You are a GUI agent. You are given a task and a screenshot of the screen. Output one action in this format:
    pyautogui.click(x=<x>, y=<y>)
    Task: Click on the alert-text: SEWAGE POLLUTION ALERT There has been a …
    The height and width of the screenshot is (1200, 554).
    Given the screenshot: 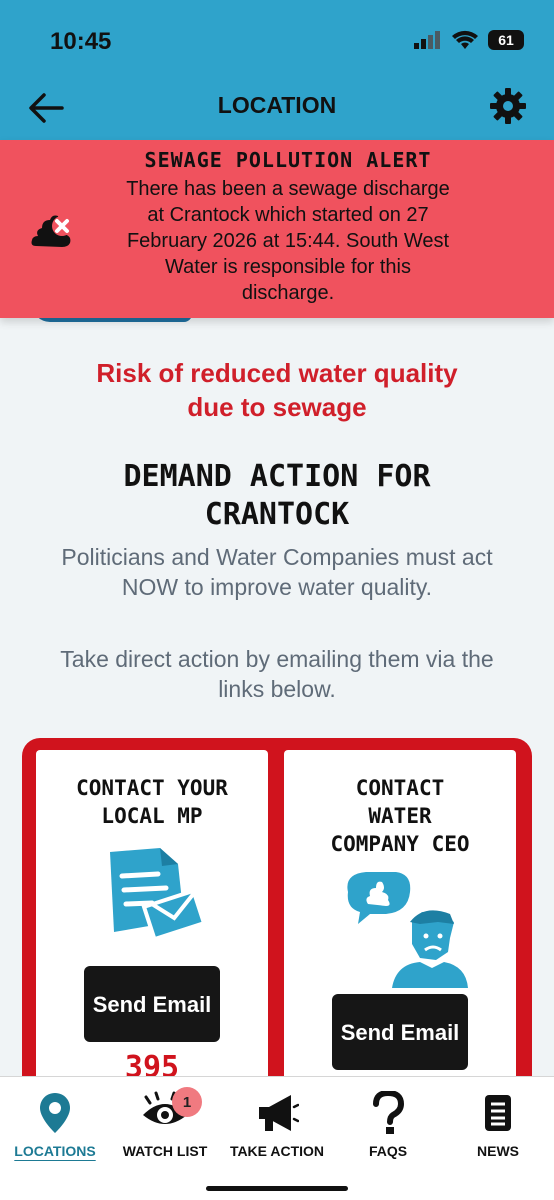 What is the action you would take?
    pyautogui.click(x=288, y=227)
    